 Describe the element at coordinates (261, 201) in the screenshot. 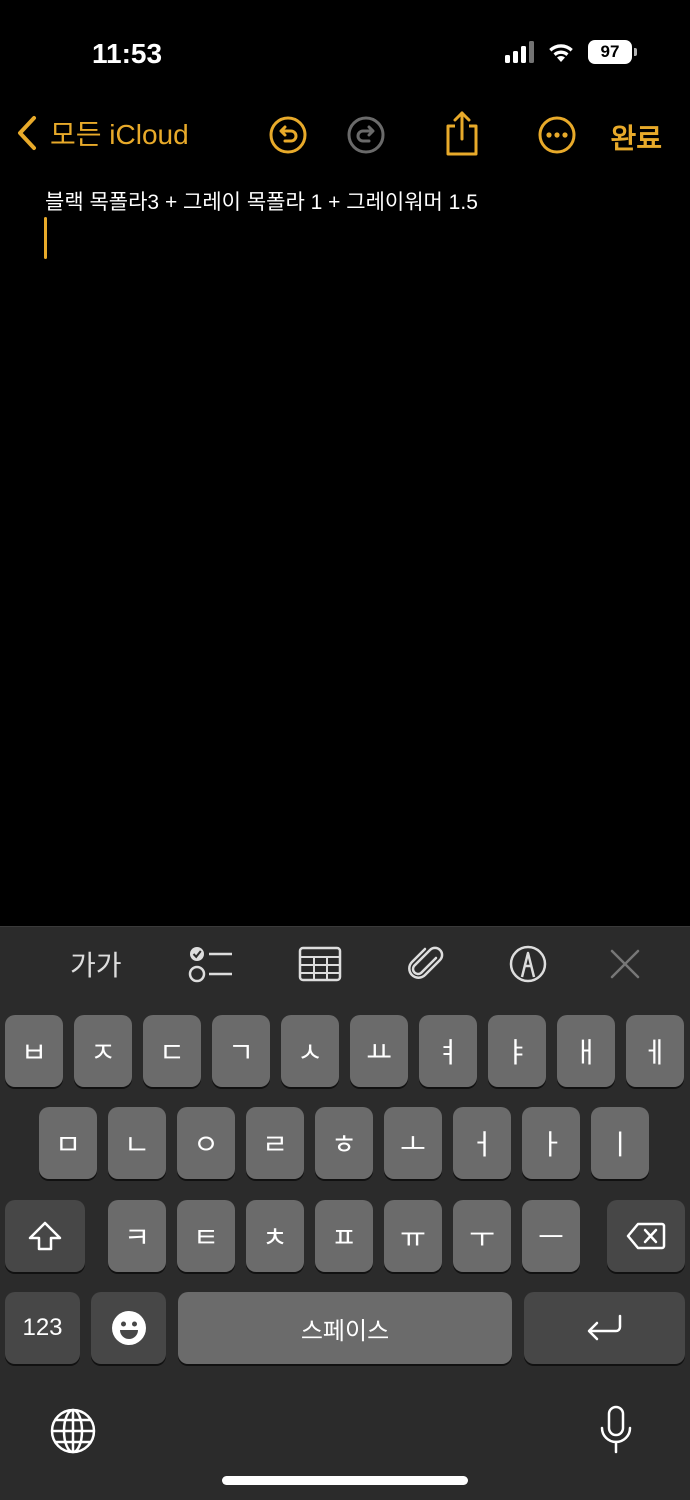

I see `note-body-text: 블랙 목폴라3 + 그레이 목폴라 1 + 그레이워머 1.5` at that location.